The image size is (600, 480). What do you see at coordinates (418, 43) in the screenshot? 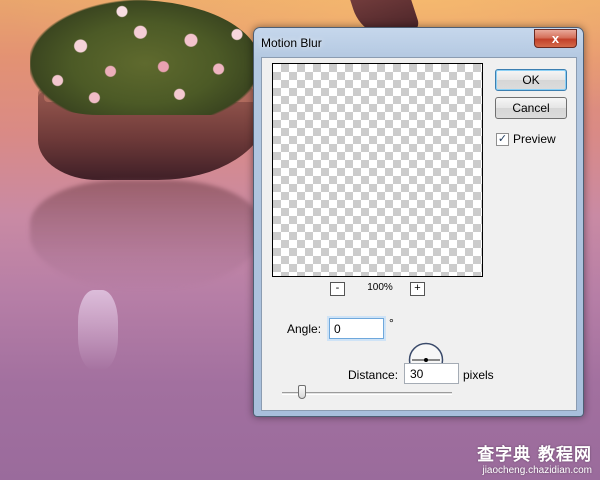
I see `dialog-titlebar: Motion Blur x` at bounding box center [418, 43].